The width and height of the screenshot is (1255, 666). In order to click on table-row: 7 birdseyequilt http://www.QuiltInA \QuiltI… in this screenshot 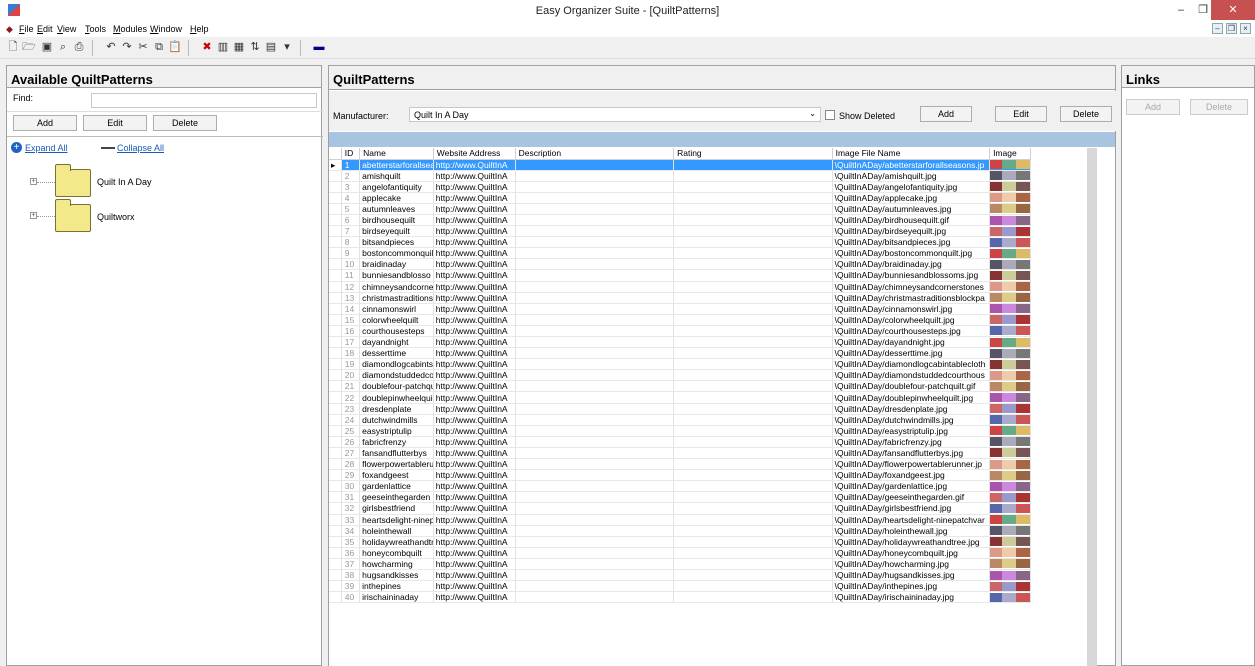, I will do `click(680, 231)`.